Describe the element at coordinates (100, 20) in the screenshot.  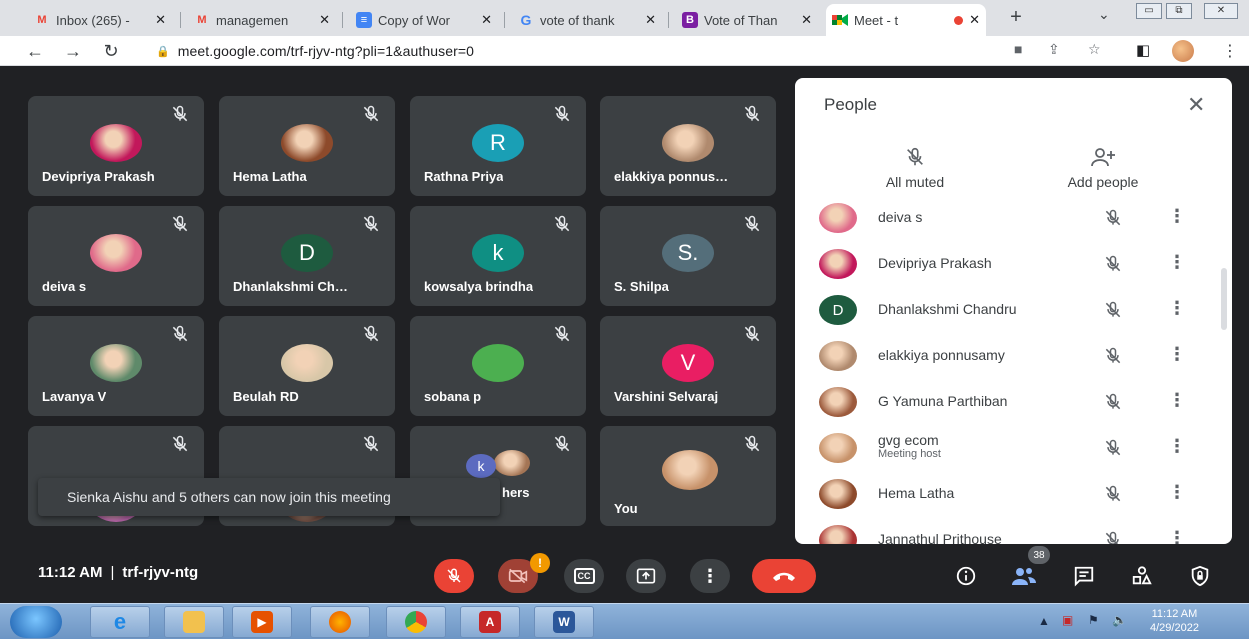
I see `tab-inbox: M Inbox (265) - ✕` at that location.